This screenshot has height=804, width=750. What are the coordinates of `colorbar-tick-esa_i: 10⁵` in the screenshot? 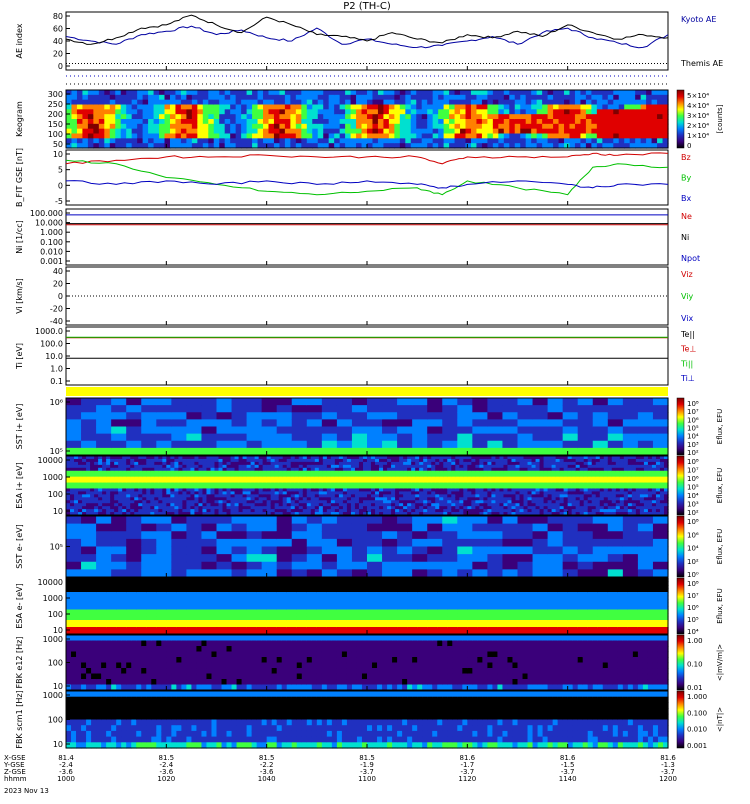 It's located at (693, 488).